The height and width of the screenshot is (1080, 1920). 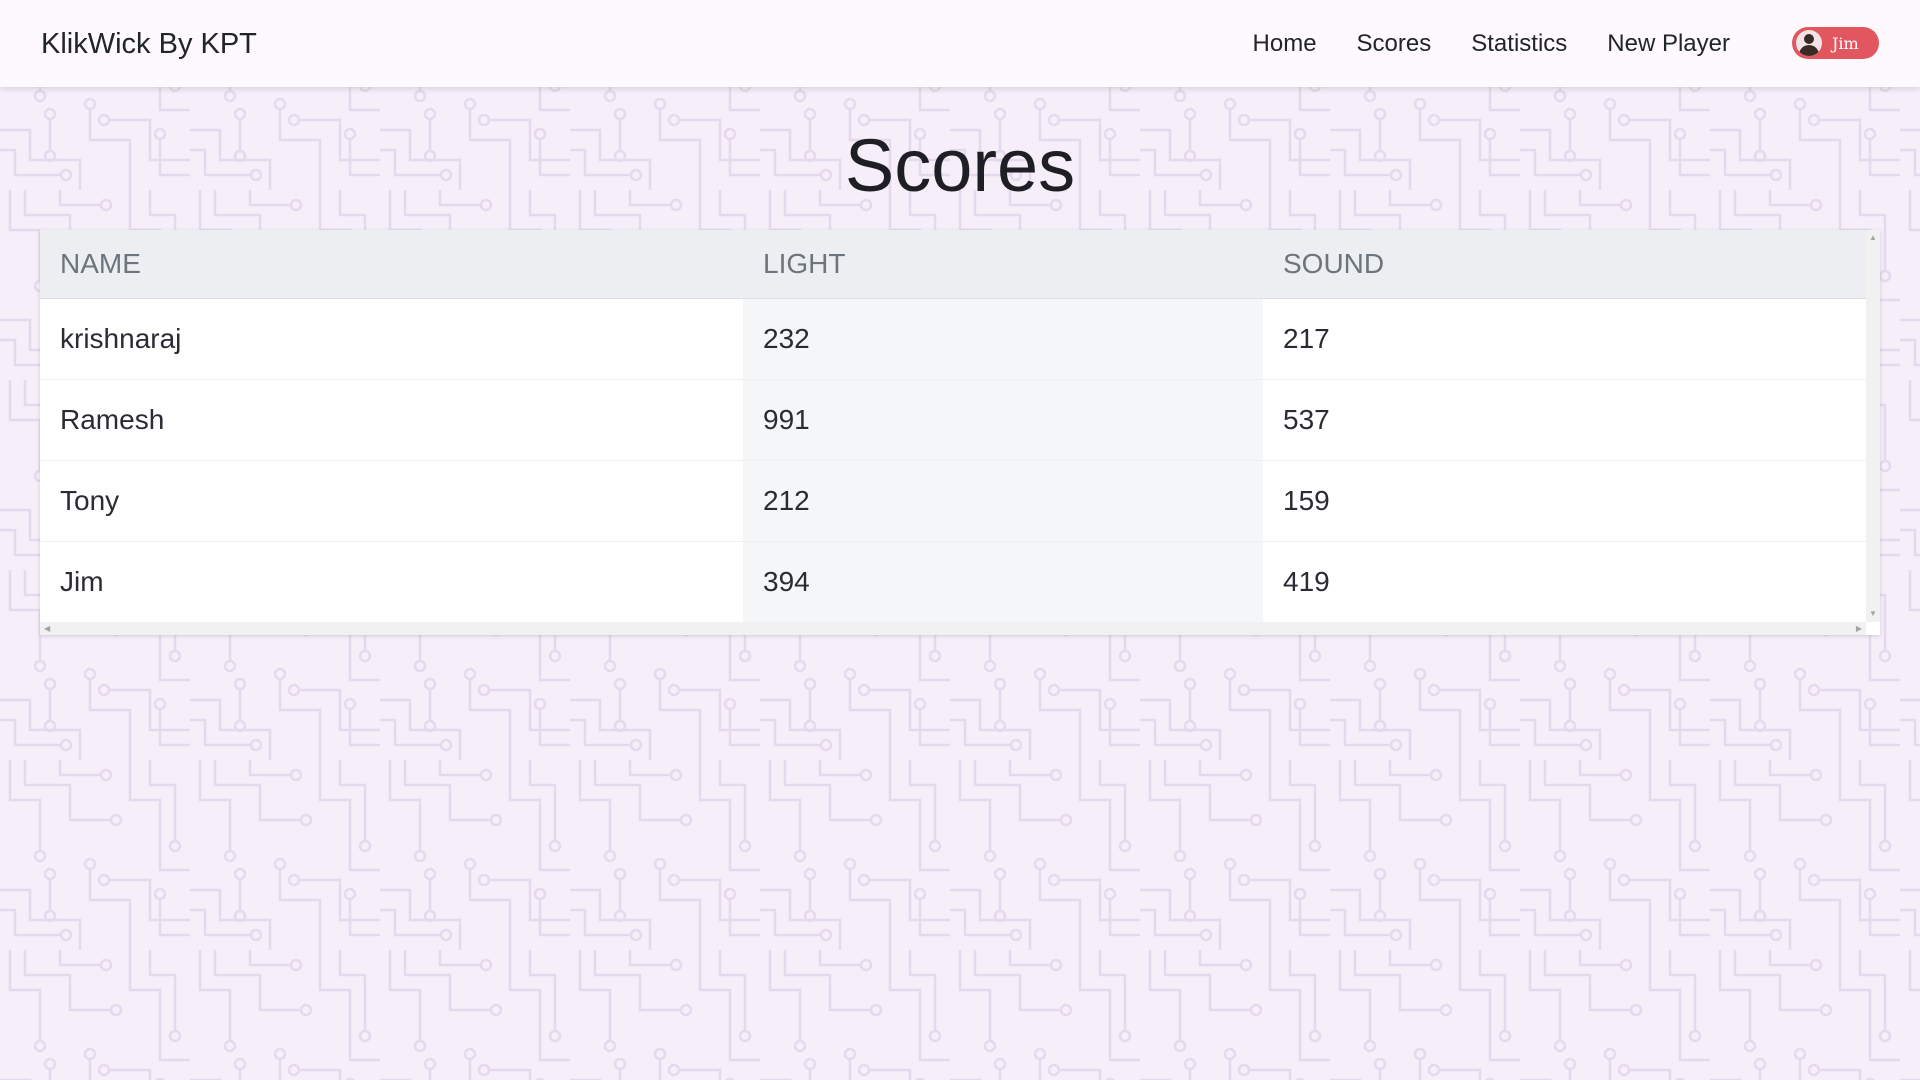 What do you see at coordinates (391, 501) in the screenshot?
I see `cell-name: Tony` at bounding box center [391, 501].